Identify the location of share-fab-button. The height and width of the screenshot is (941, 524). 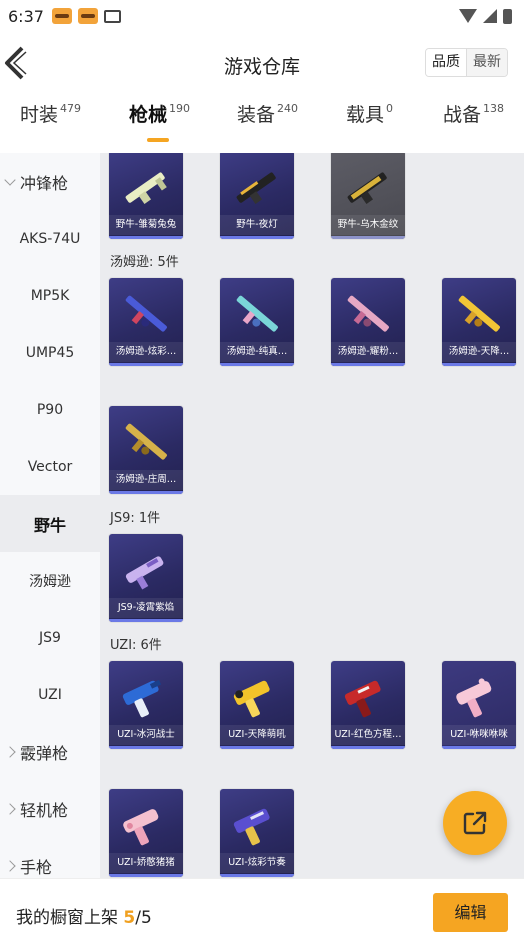
(475, 823).